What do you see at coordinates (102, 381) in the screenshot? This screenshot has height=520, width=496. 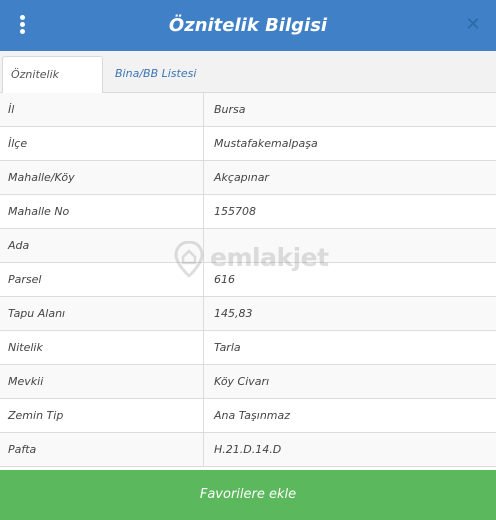 I see `row-label: Mevkii` at bounding box center [102, 381].